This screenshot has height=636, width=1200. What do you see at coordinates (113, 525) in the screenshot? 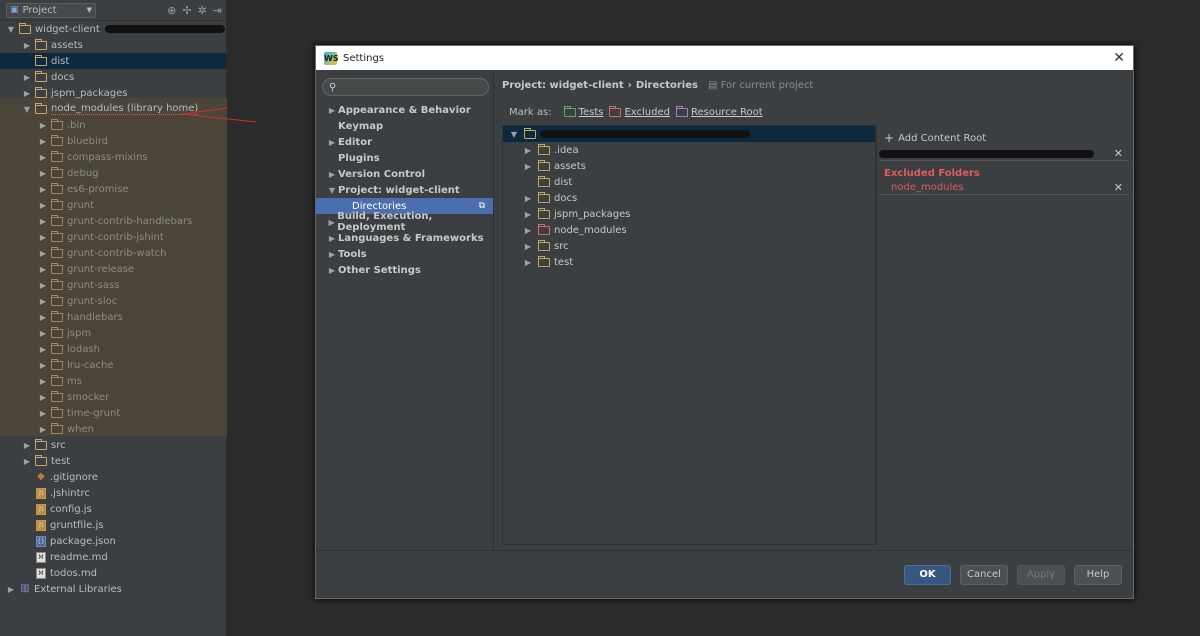
I see `tree-file: JS gruntfile.js` at bounding box center [113, 525].